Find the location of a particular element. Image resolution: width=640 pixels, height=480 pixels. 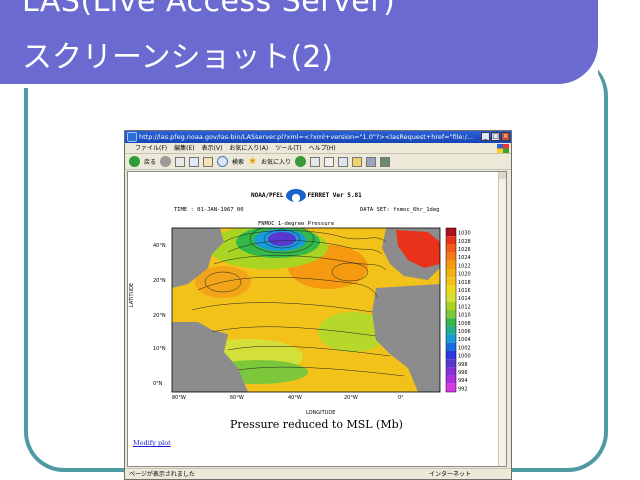

plot-caption: Pressure reduced to MSL (Mb) is located at coordinates (316, 424).